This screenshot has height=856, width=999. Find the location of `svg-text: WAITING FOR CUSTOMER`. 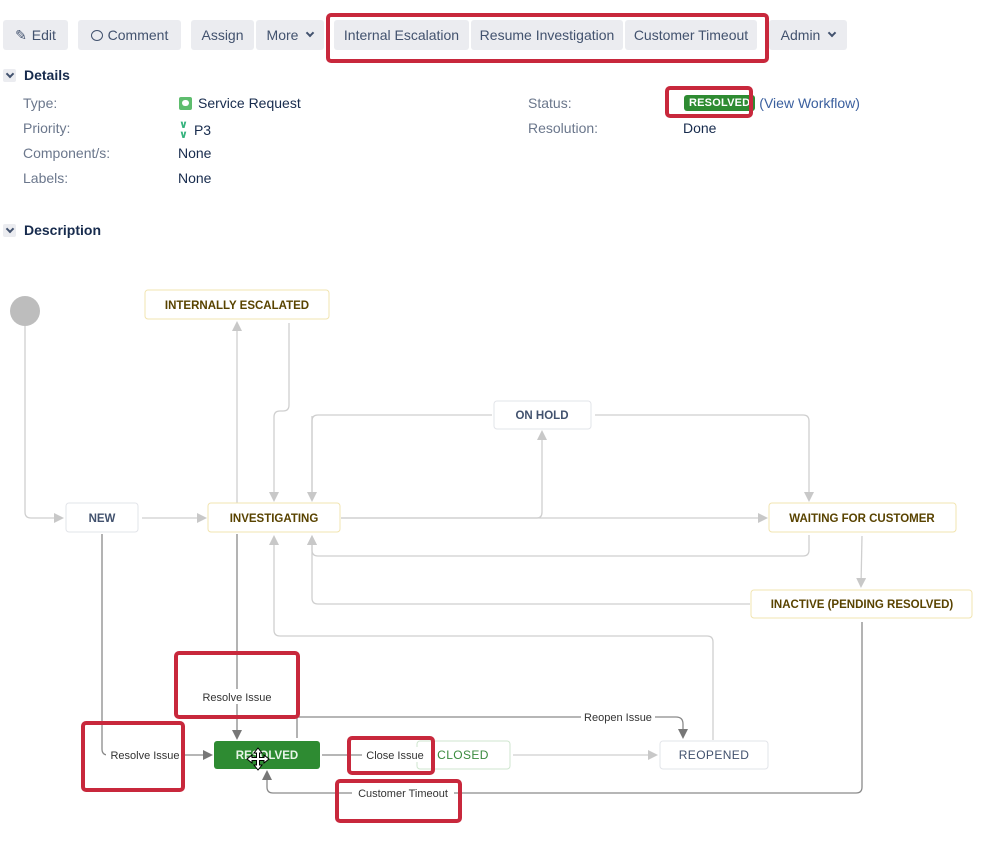

svg-text: WAITING FOR CUSTOMER is located at coordinates (862, 519).